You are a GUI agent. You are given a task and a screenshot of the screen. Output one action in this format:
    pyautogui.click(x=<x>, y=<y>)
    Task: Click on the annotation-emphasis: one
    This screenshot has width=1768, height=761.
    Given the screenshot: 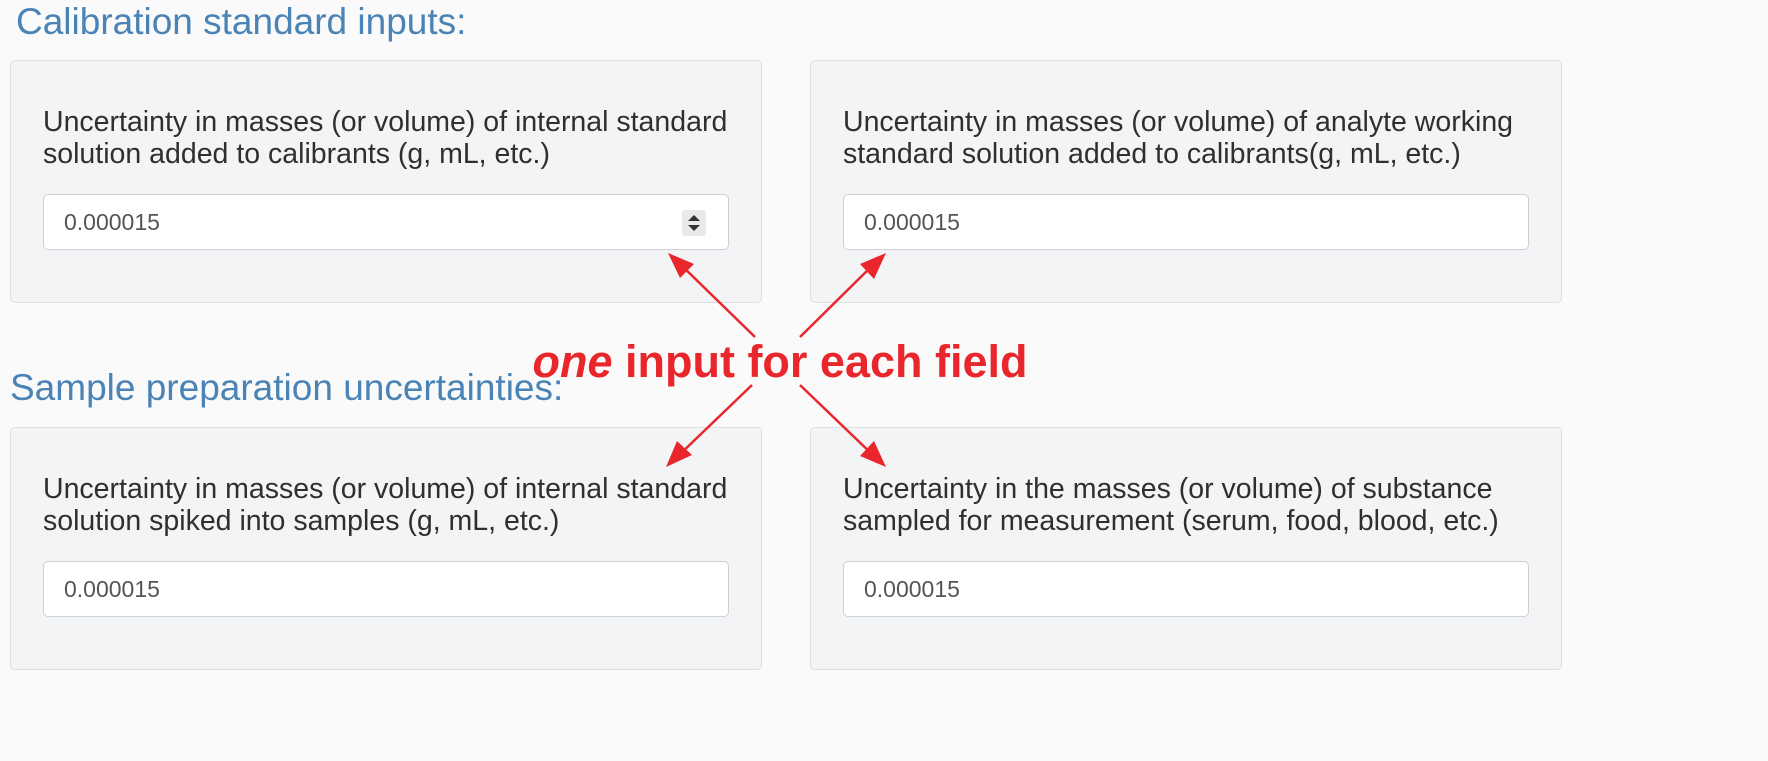 What is the action you would take?
    pyautogui.click(x=572, y=361)
    